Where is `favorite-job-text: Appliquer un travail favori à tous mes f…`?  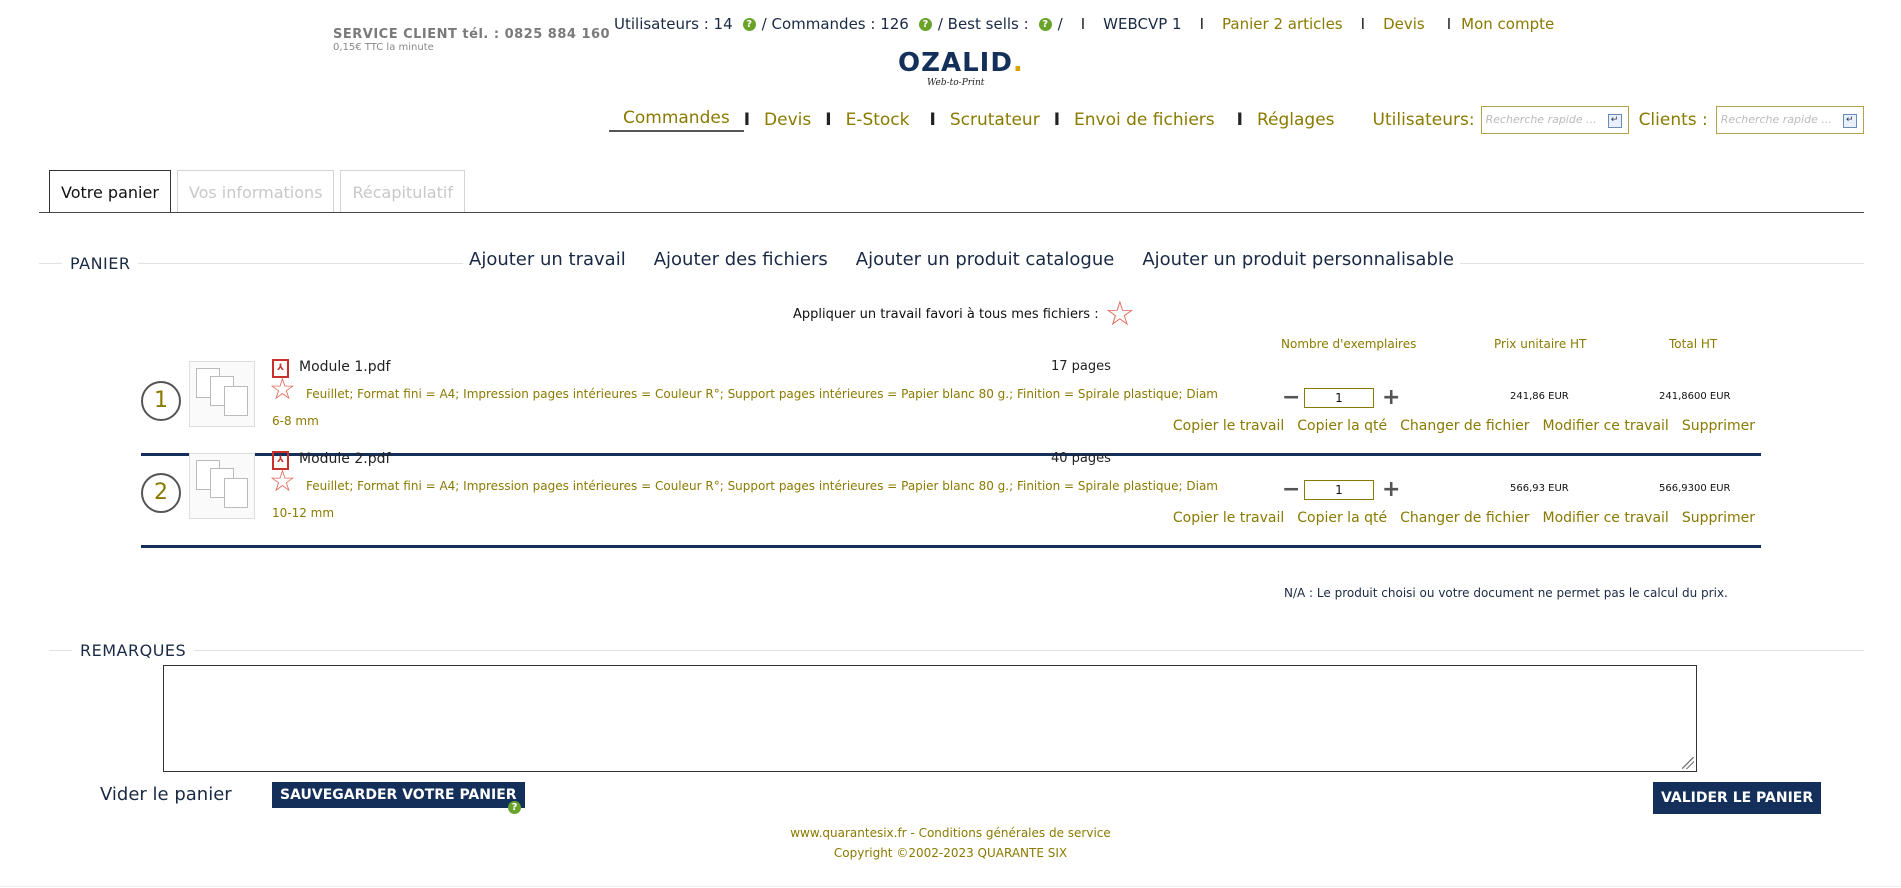
favorite-job-text: Appliquer un travail favori à tous mes f… is located at coordinates (946, 314).